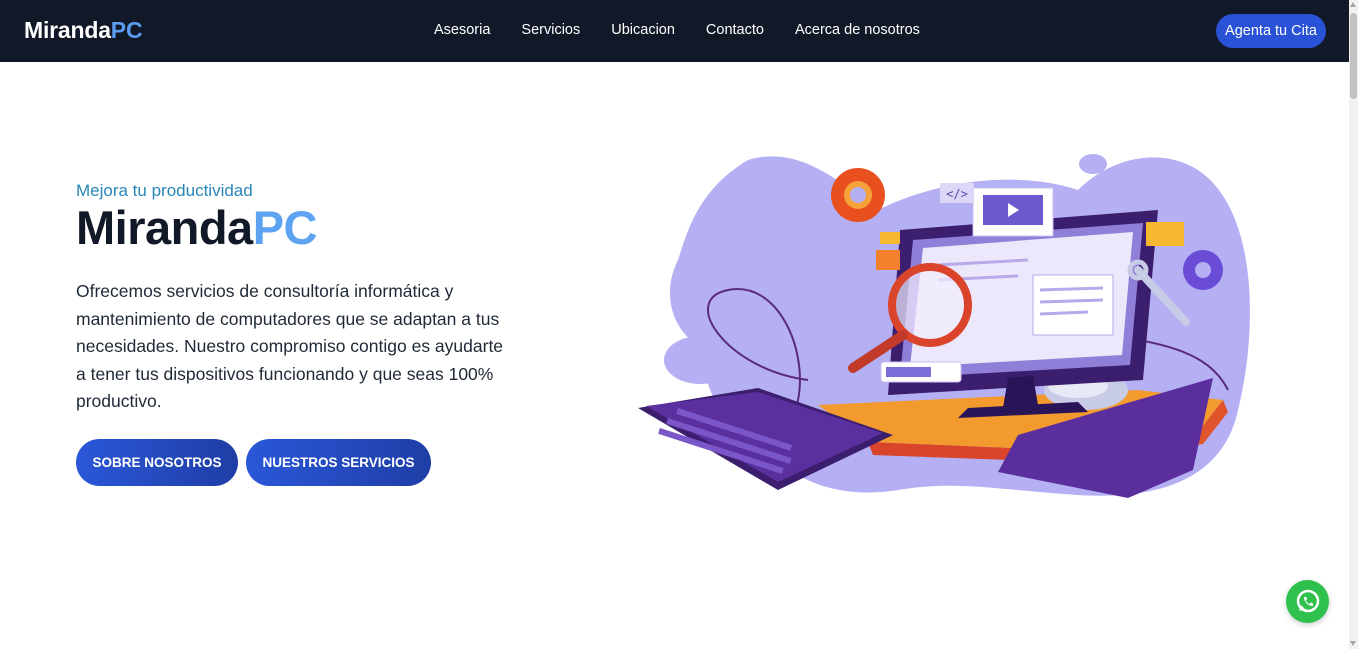  I want to click on brand-accent: PC, so click(126, 30).